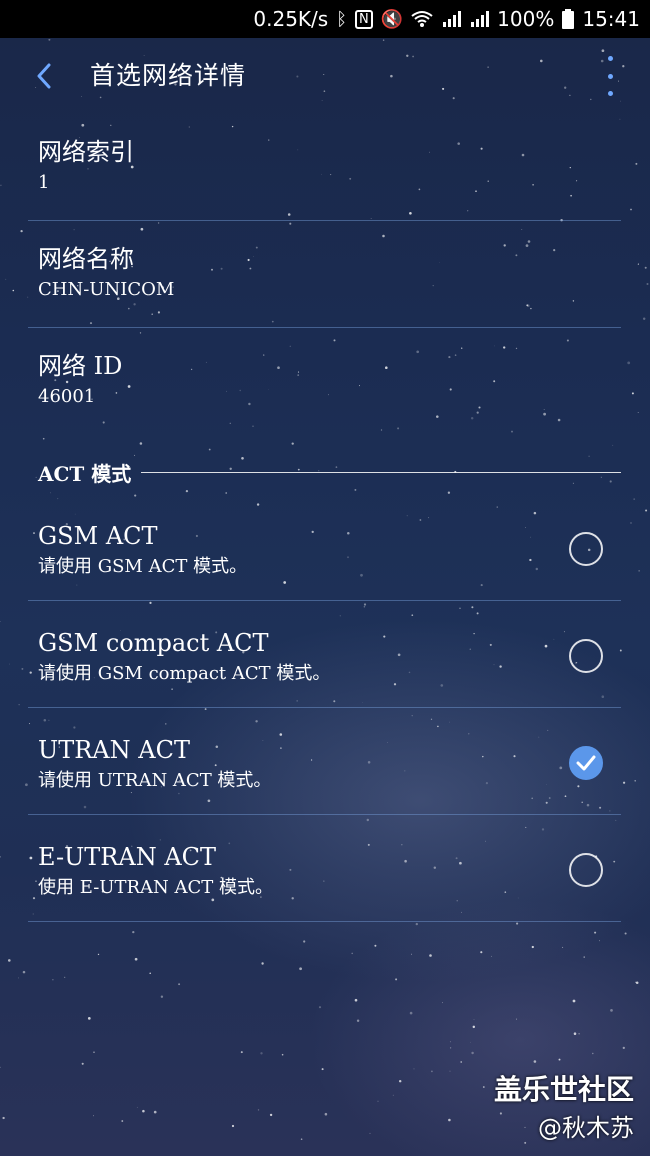 This screenshot has width=650, height=1156. What do you see at coordinates (153, 643) in the screenshot?
I see `option-title: GSM compact ACT` at bounding box center [153, 643].